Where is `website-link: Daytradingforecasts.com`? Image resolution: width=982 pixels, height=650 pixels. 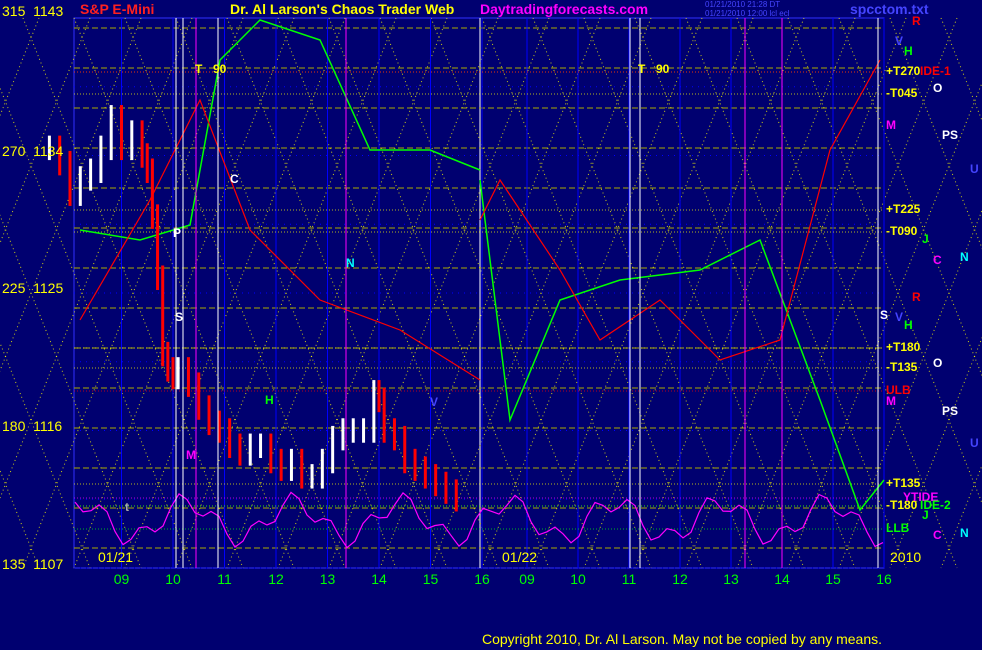
website-link: Daytradingforecasts.com is located at coordinates (564, 9).